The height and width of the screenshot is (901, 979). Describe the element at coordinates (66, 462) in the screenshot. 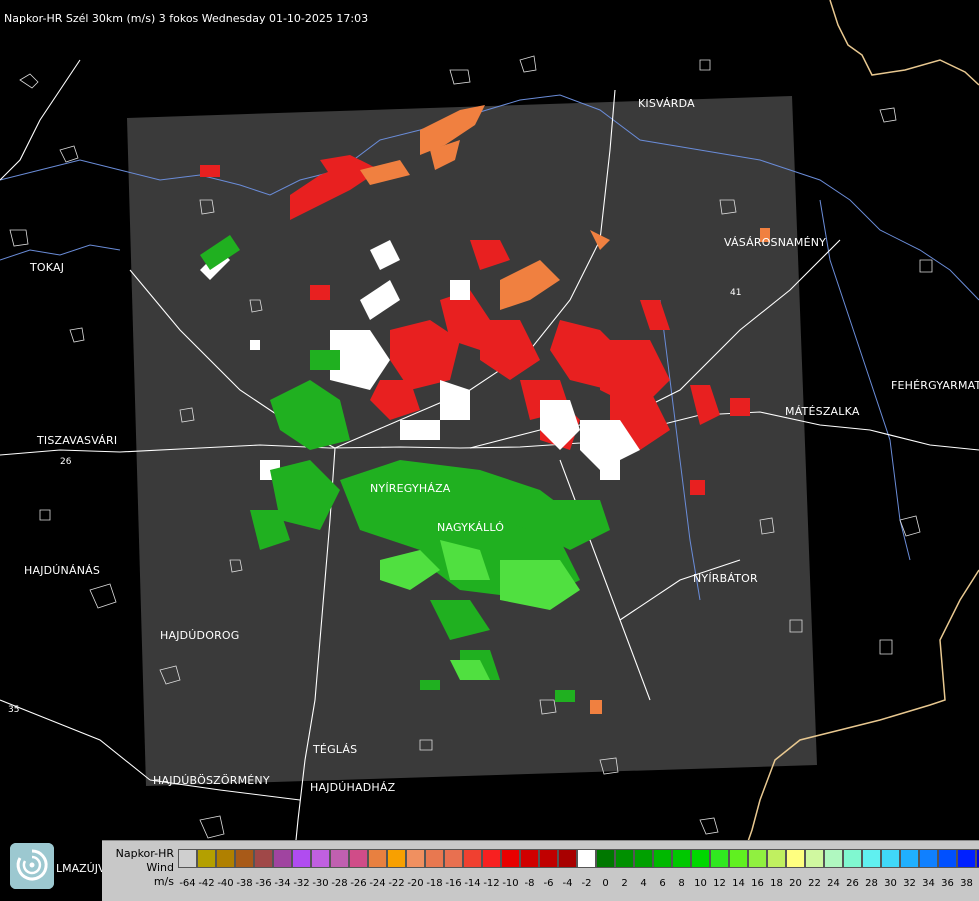

I see `road-number-26: 26` at that location.